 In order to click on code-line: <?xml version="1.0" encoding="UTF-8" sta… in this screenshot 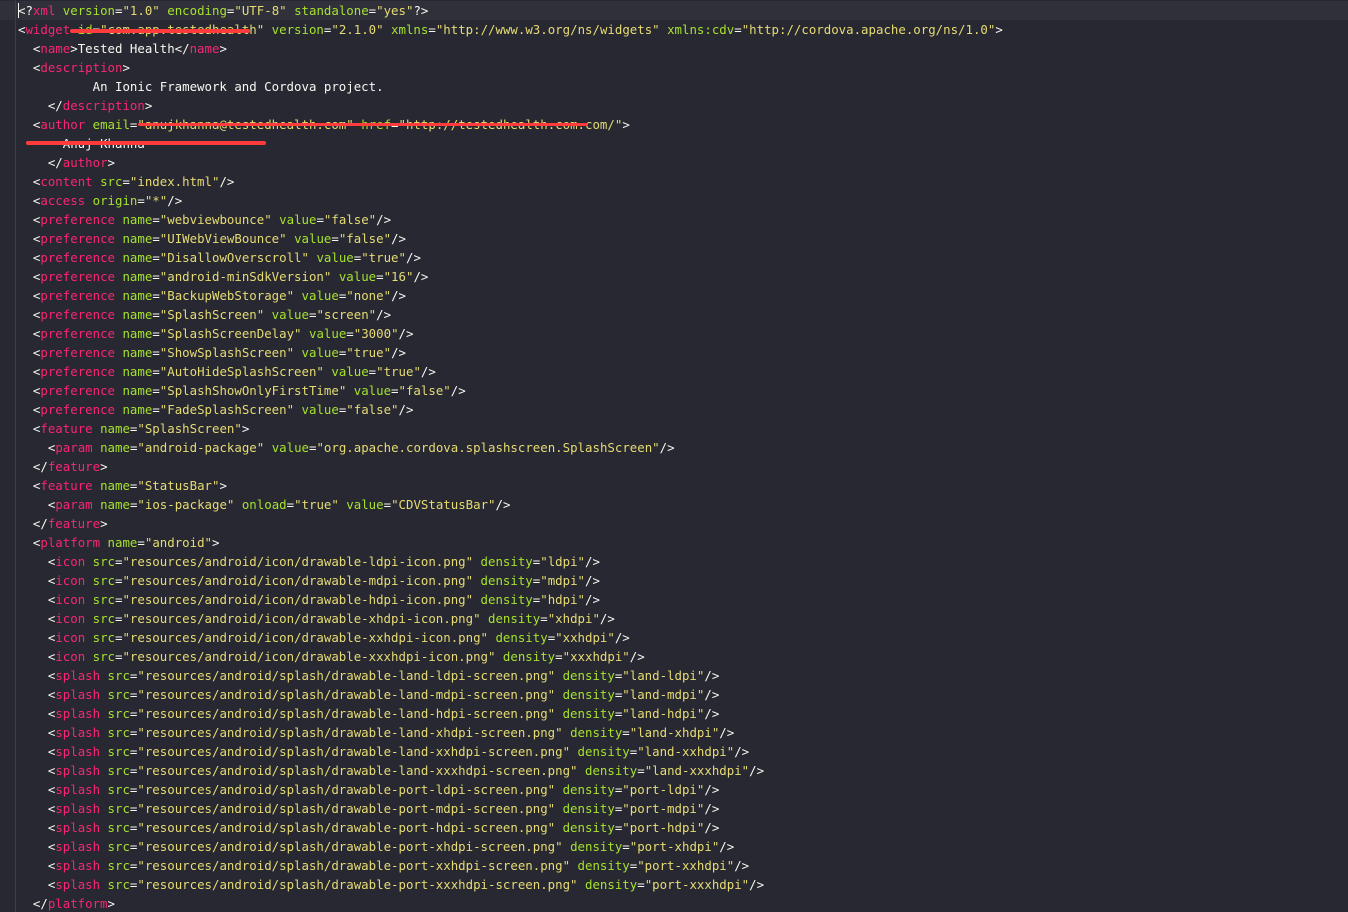, I will do `click(510, 10)`.